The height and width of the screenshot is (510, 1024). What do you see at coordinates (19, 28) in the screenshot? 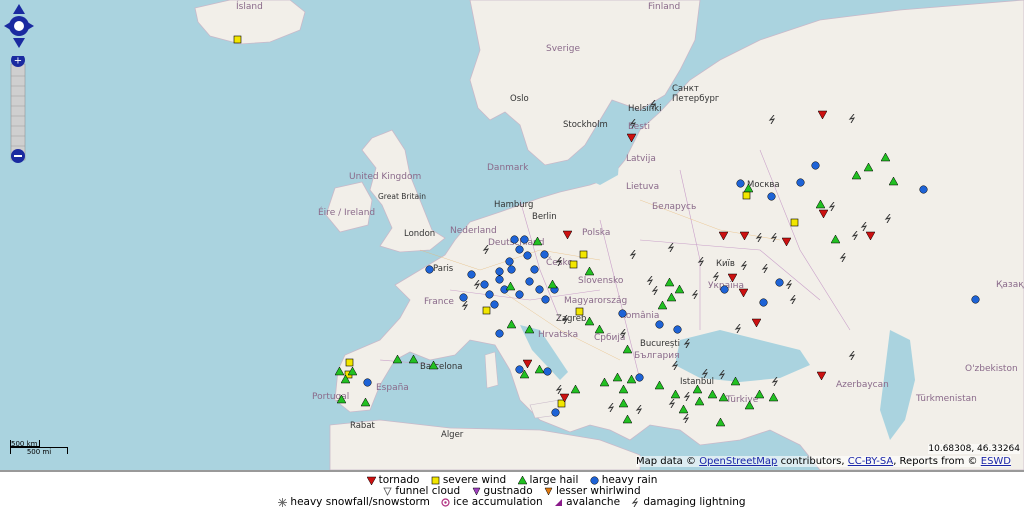
I see `pan-control` at bounding box center [19, 28].